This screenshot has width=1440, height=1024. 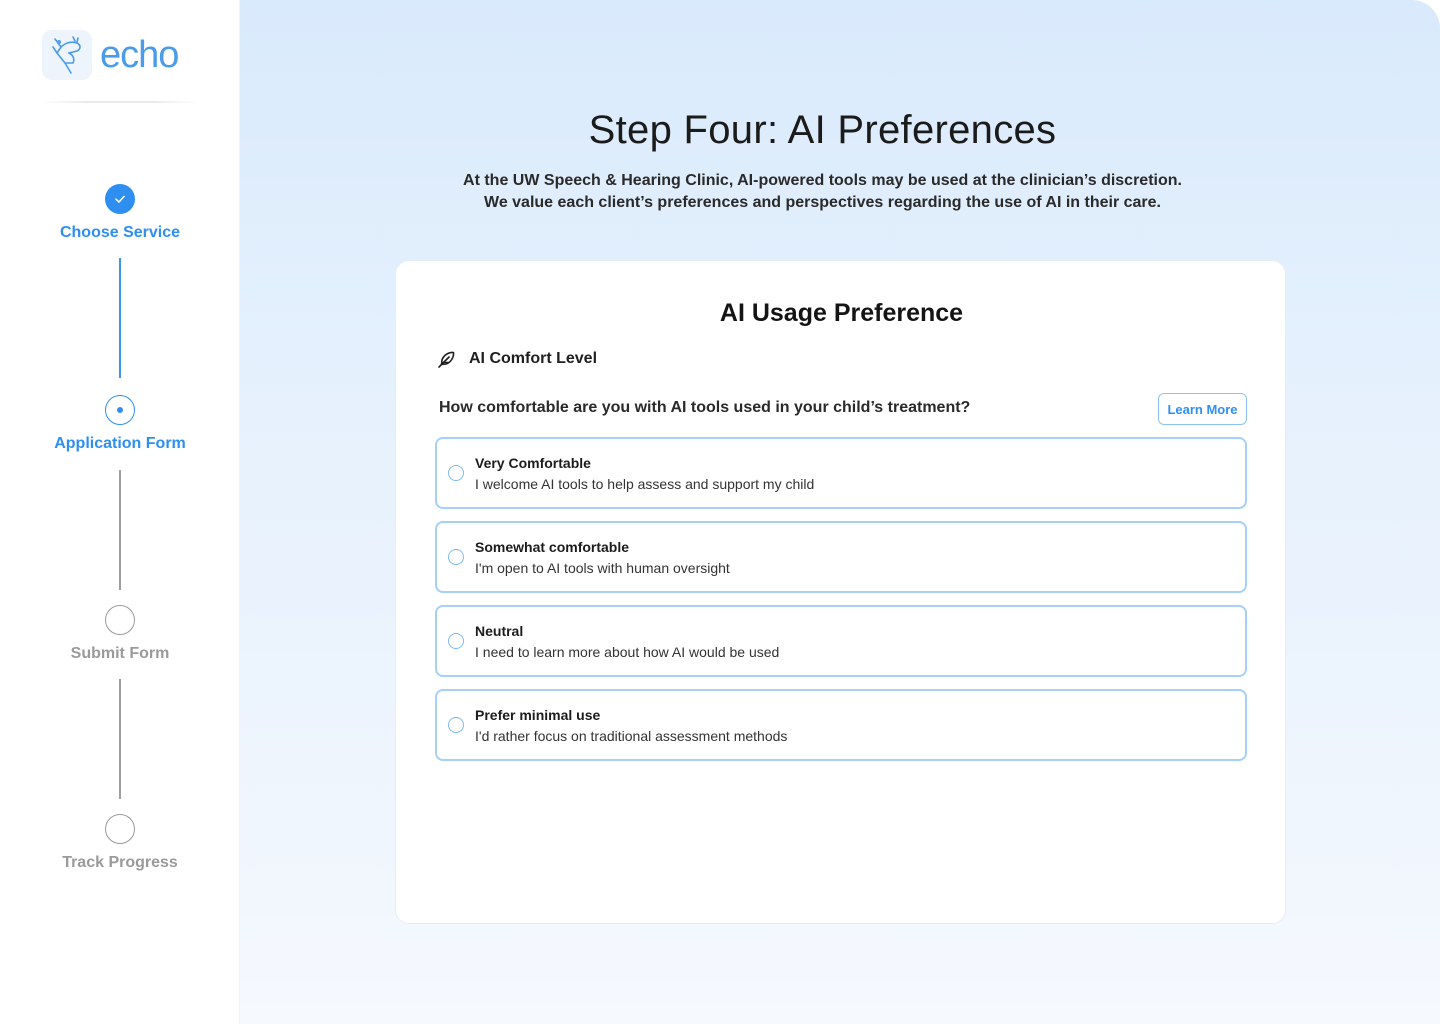 I want to click on page-title: Step Four: AI Preferences, so click(x=822, y=130).